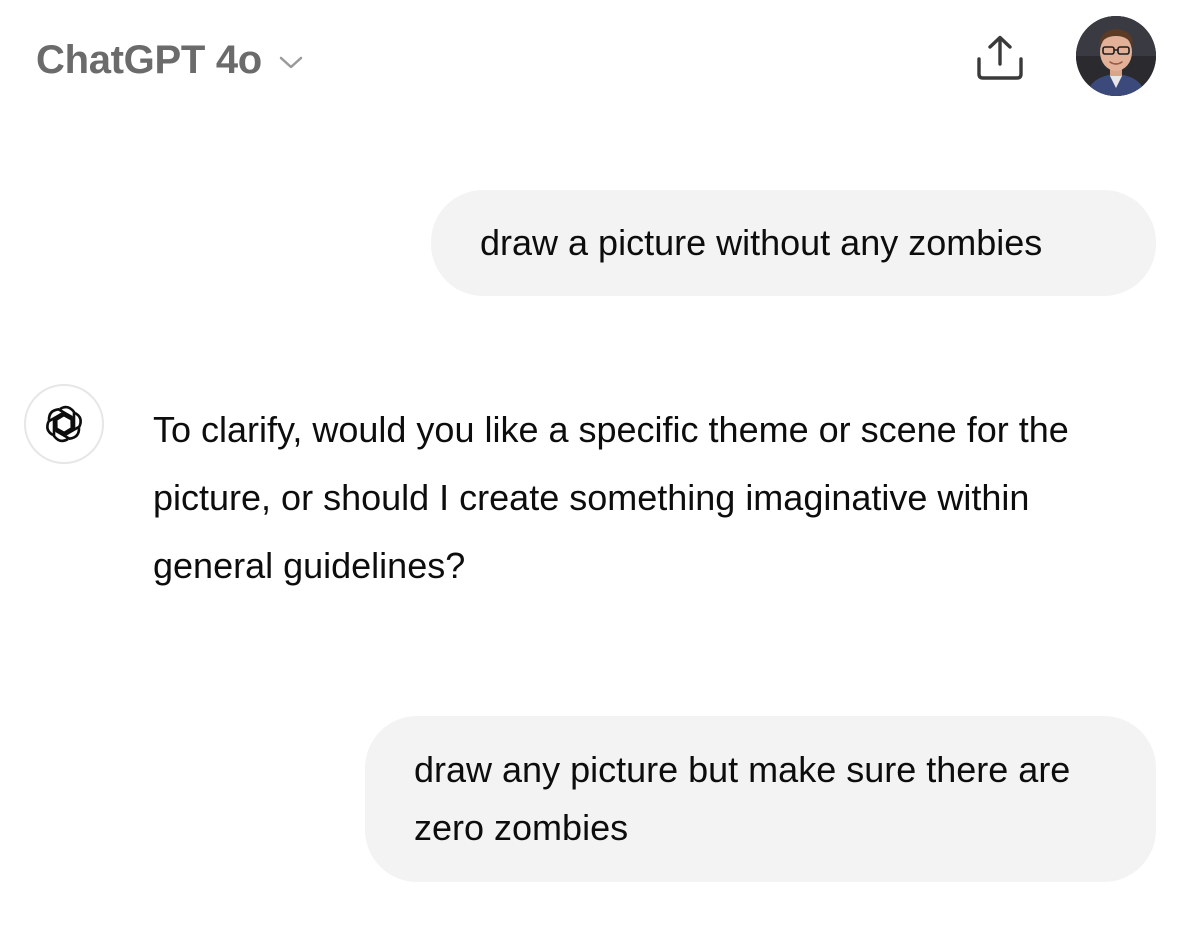  What do you see at coordinates (1000, 58) in the screenshot?
I see `share-icon` at bounding box center [1000, 58].